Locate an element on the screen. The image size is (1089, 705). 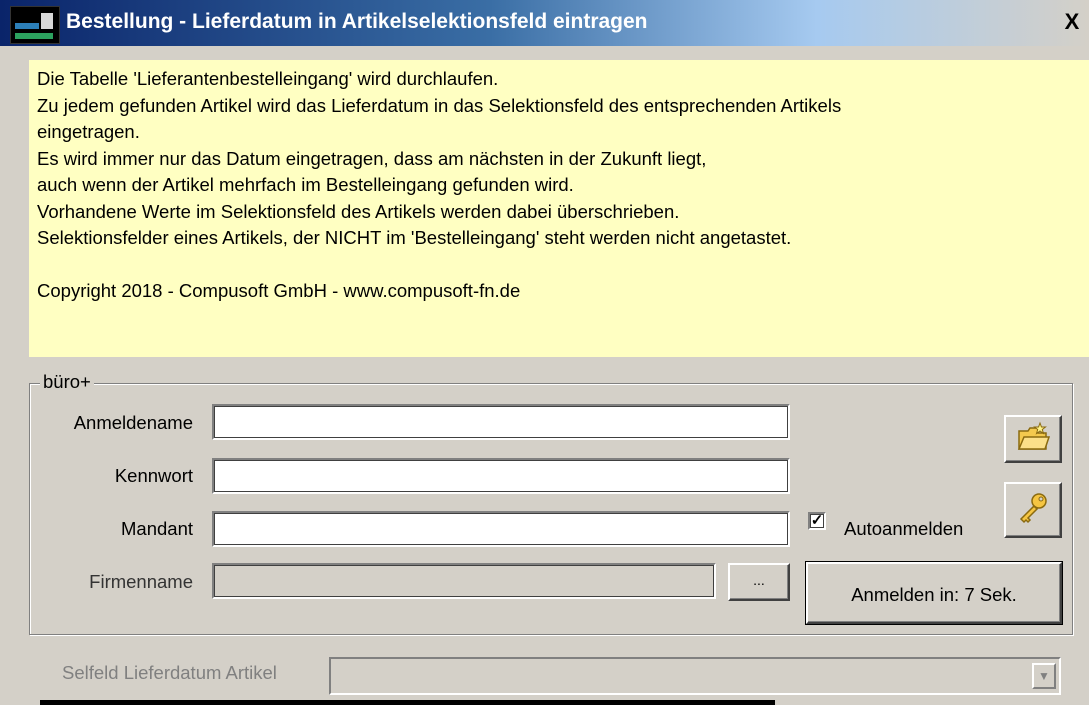
anmeldename-input is located at coordinates (501, 422).